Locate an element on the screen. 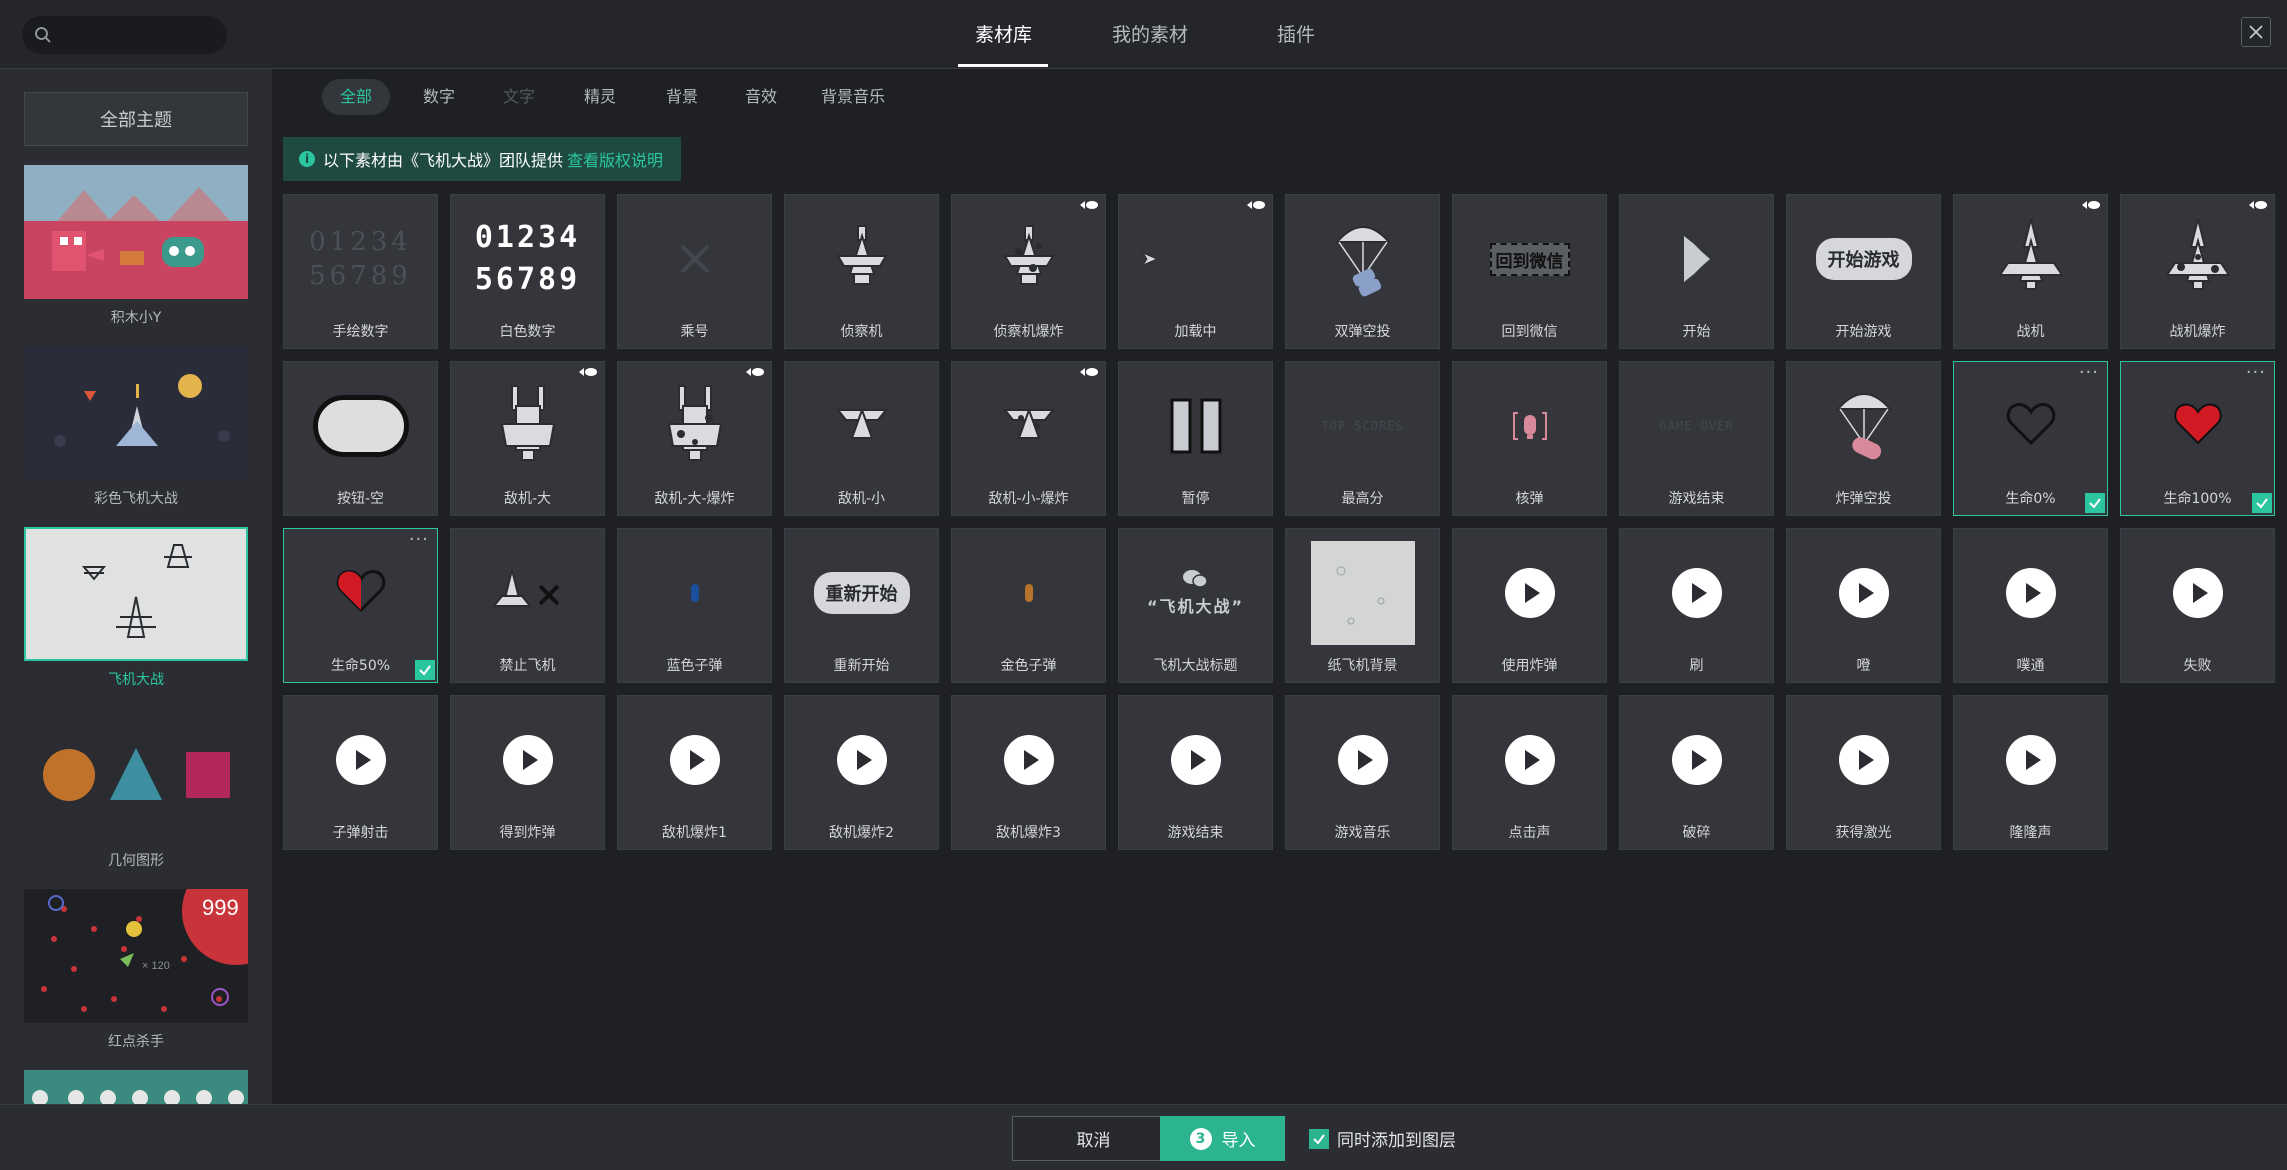  asset-card: 开始游戏 开始游戏 is located at coordinates (1863, 271).